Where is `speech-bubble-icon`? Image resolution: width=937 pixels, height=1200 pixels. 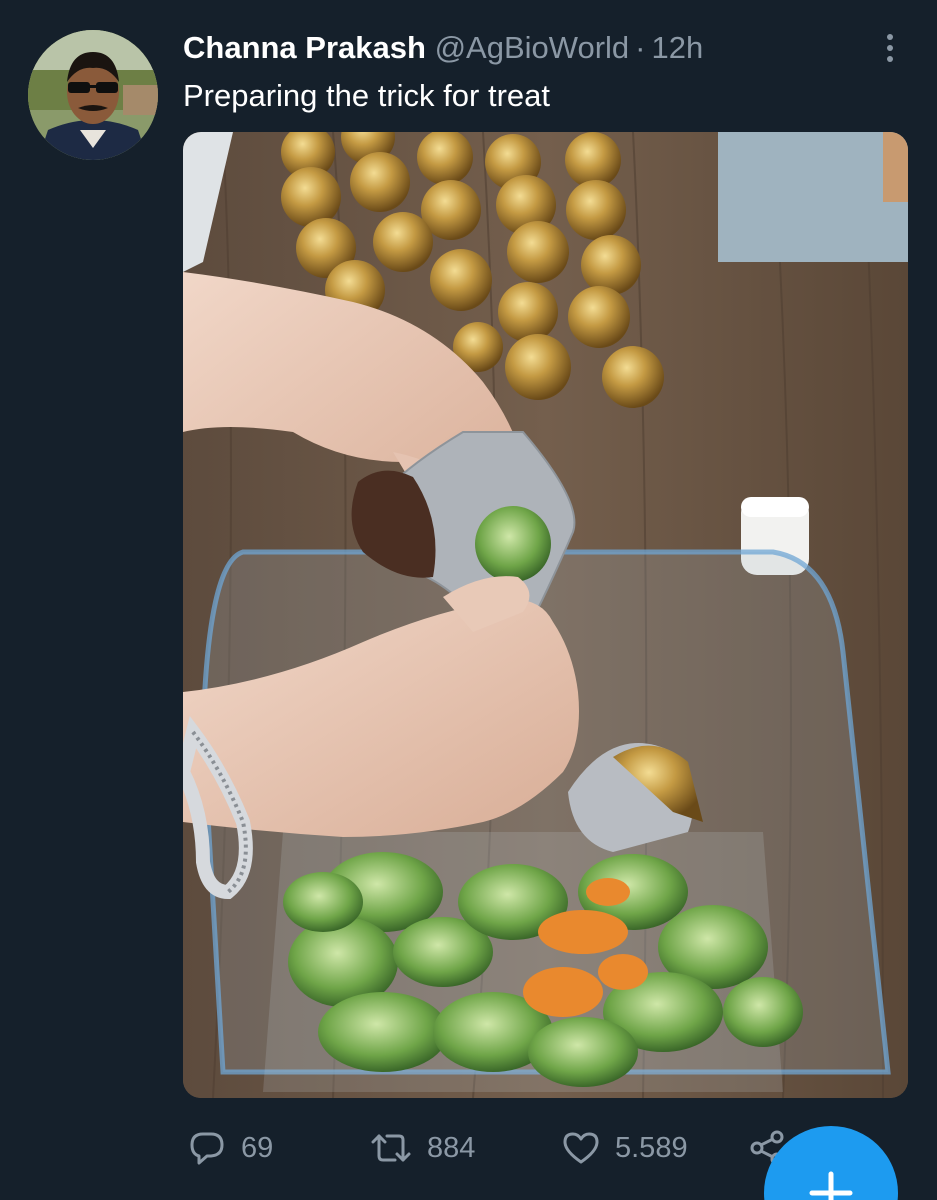 speech-bubble-icon is located at coordinates (207, 1148).